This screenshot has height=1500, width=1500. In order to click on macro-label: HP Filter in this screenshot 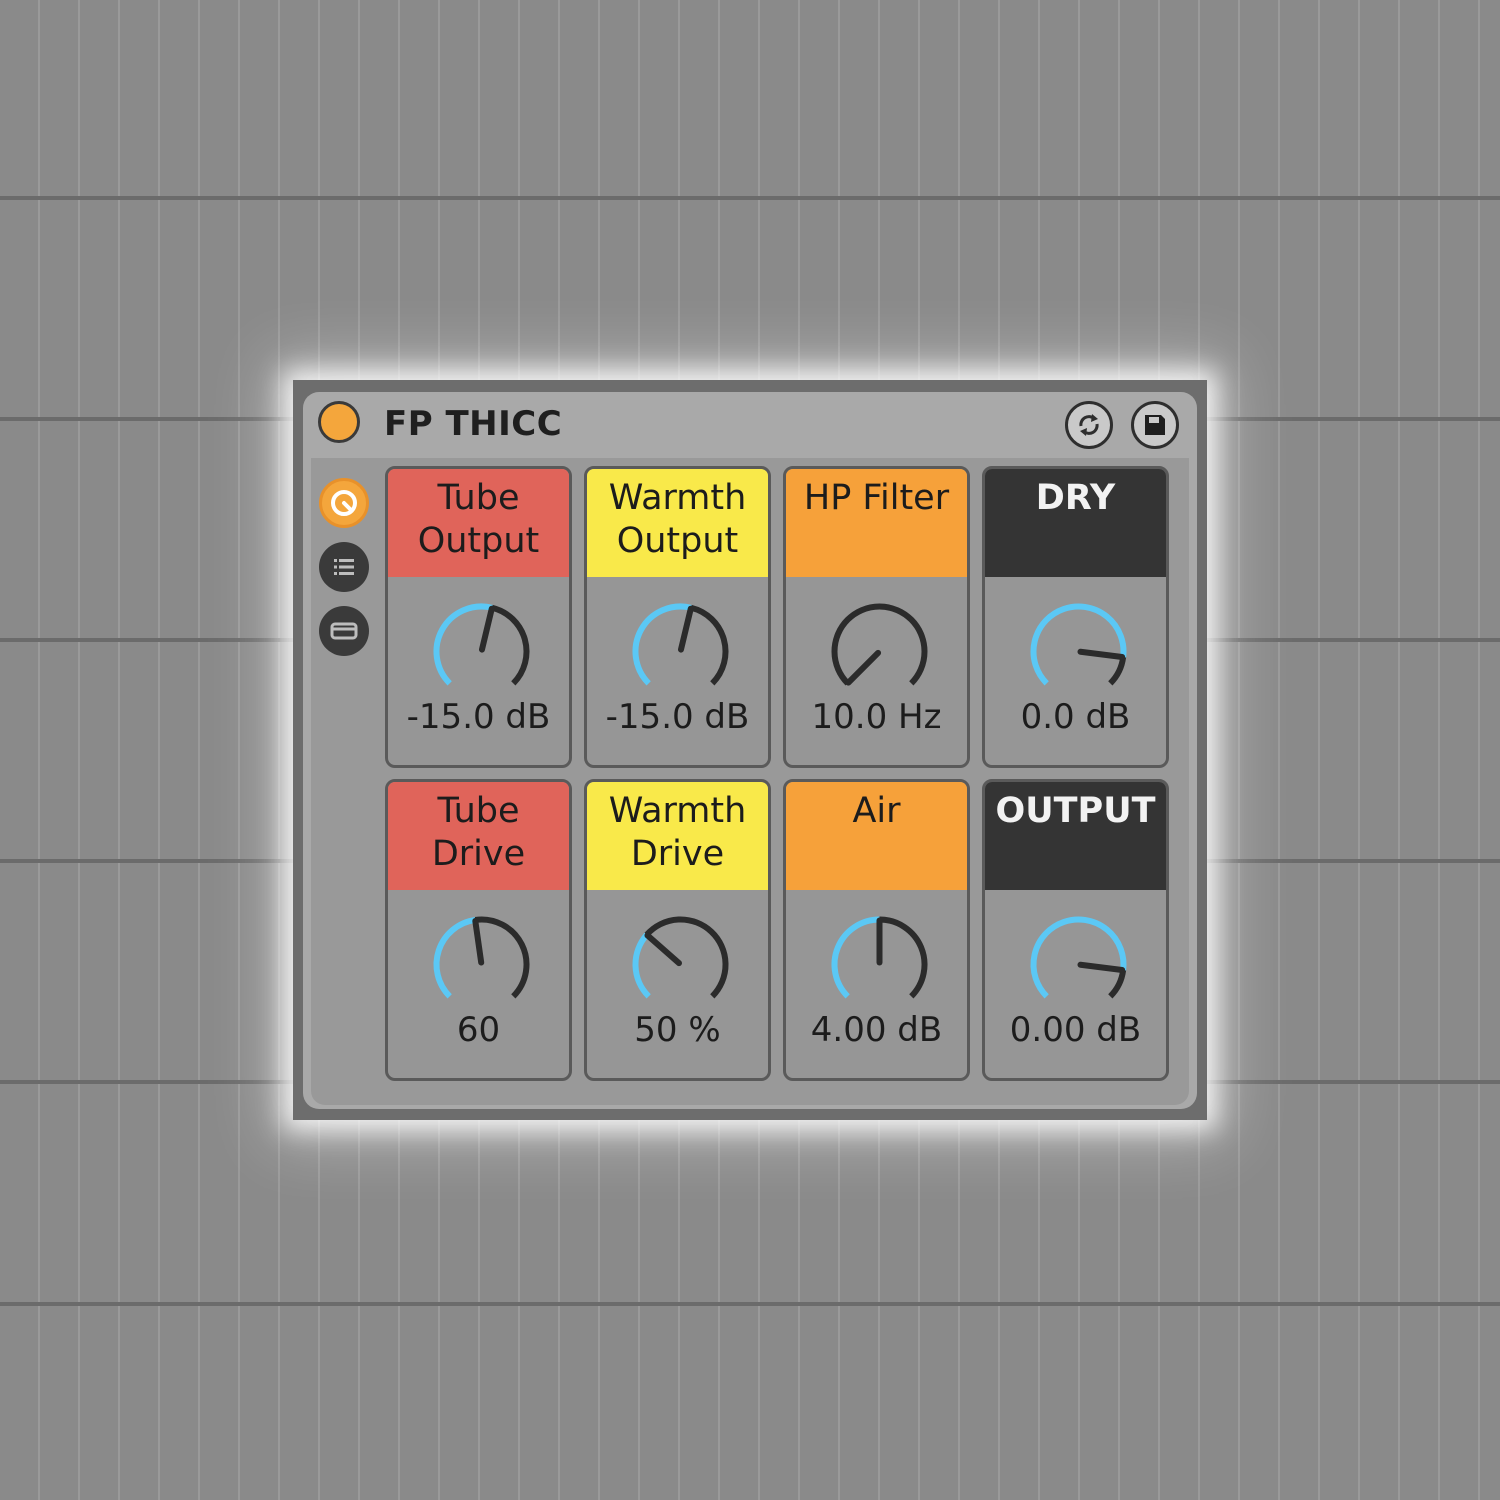, I will do `click(876, 523)`.